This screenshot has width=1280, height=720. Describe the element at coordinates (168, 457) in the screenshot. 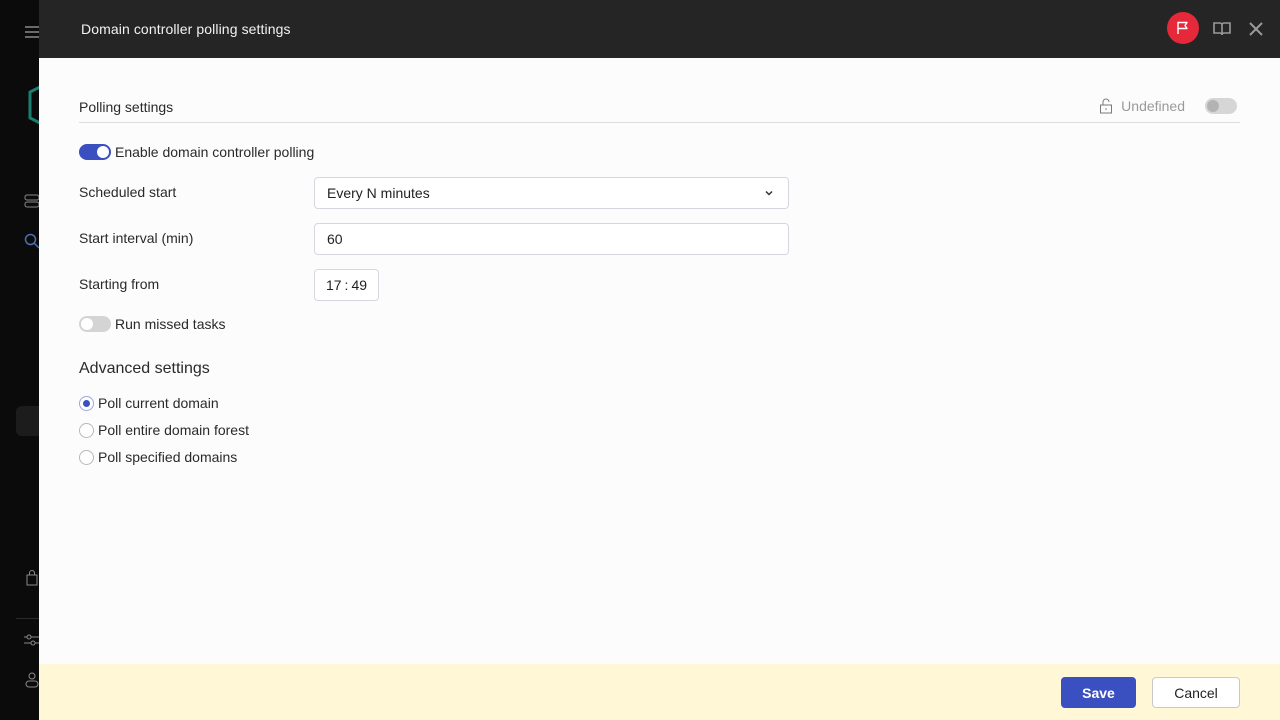

I see `radio-label: Poll specified domains` at that location.